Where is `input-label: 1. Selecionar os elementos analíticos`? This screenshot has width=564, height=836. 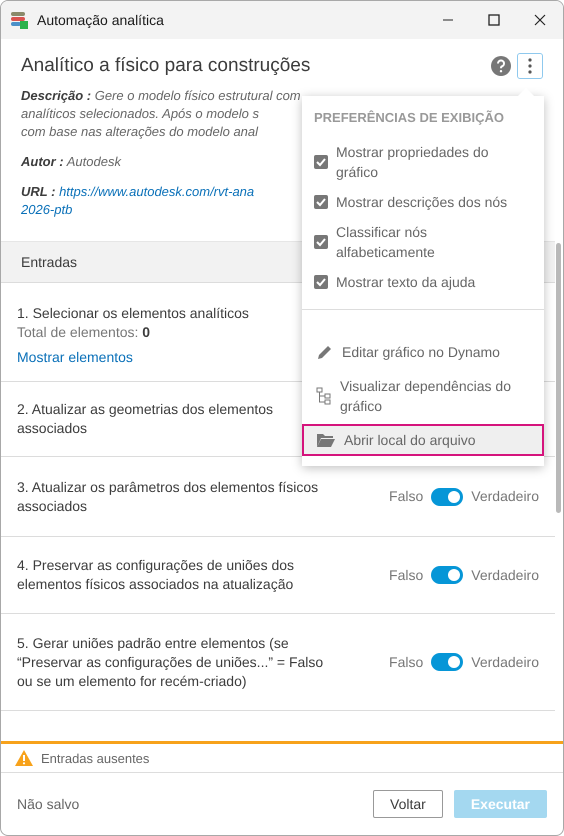 input-label: 1. Selecionar os elementos analíticos is located at coordinates (133, 313).